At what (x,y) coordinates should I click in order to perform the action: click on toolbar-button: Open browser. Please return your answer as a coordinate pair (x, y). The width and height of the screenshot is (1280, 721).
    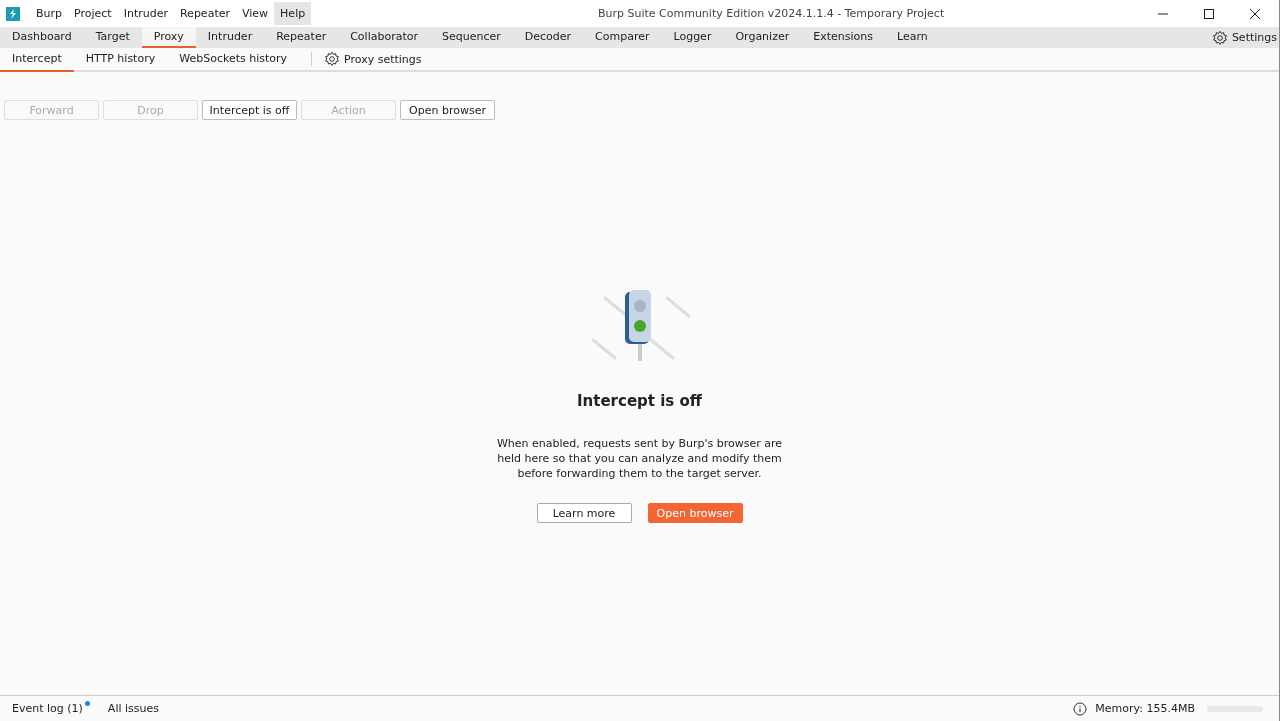
    Looking at the image, I should click on (447, 110).